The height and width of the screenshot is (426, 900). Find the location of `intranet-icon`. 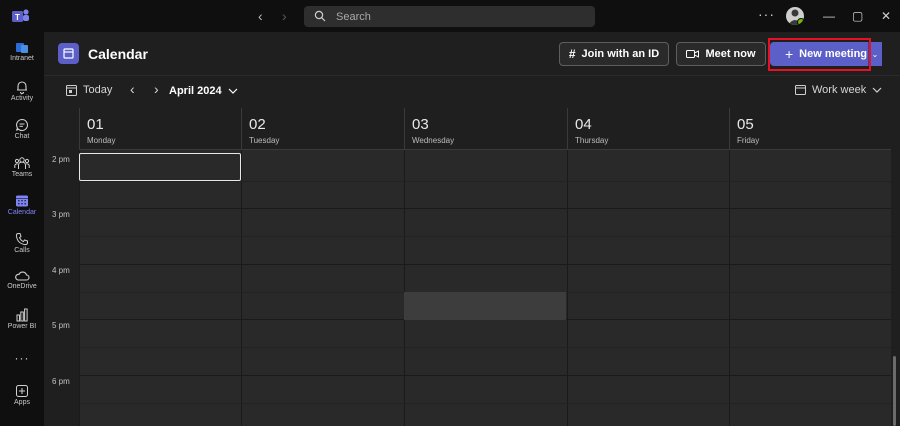

intranet-icon is located at coordinates (22, 48).